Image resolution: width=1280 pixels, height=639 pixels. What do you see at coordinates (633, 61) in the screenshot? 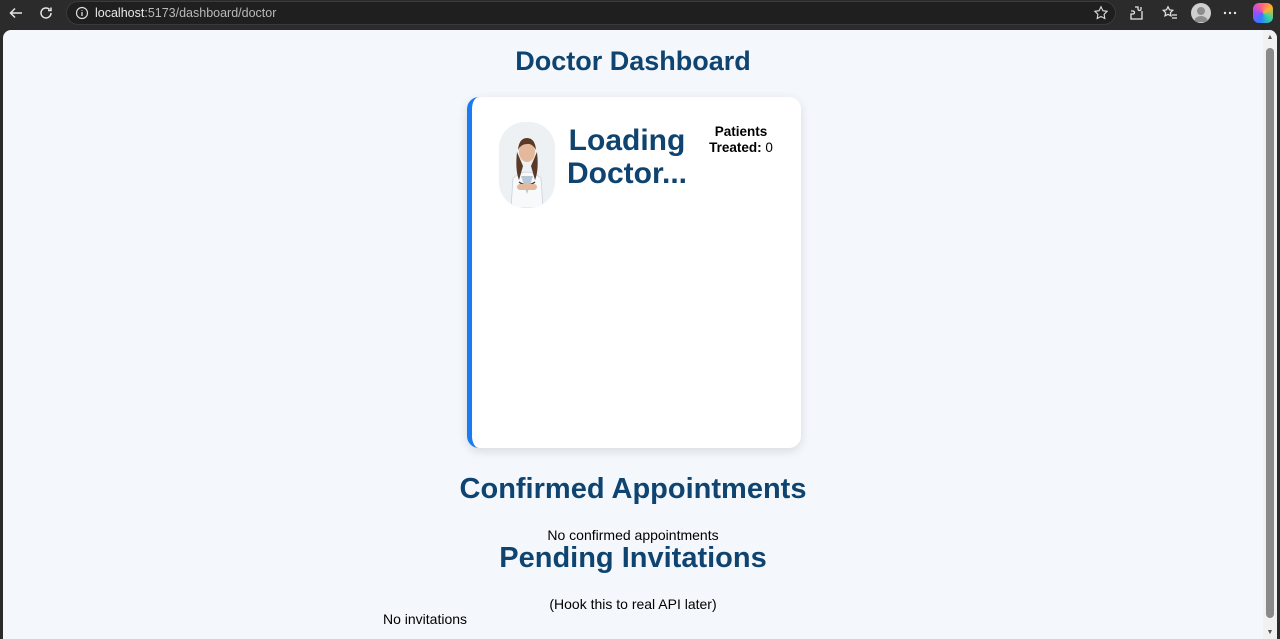
I see `page-title: Doctor Dashboard` at bounding box center [633, 61].